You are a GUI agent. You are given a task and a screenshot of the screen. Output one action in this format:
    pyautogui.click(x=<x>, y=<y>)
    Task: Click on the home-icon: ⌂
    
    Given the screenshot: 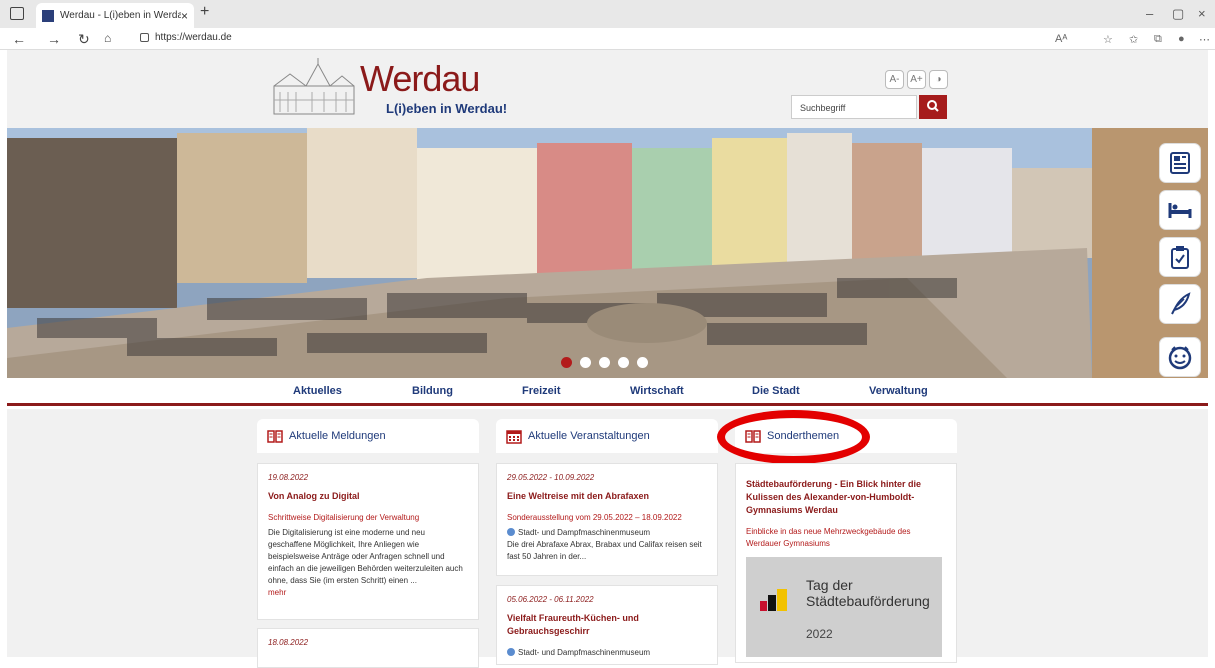 What is the action you would take?
    pyautogui.click(x=107, y=38)
    